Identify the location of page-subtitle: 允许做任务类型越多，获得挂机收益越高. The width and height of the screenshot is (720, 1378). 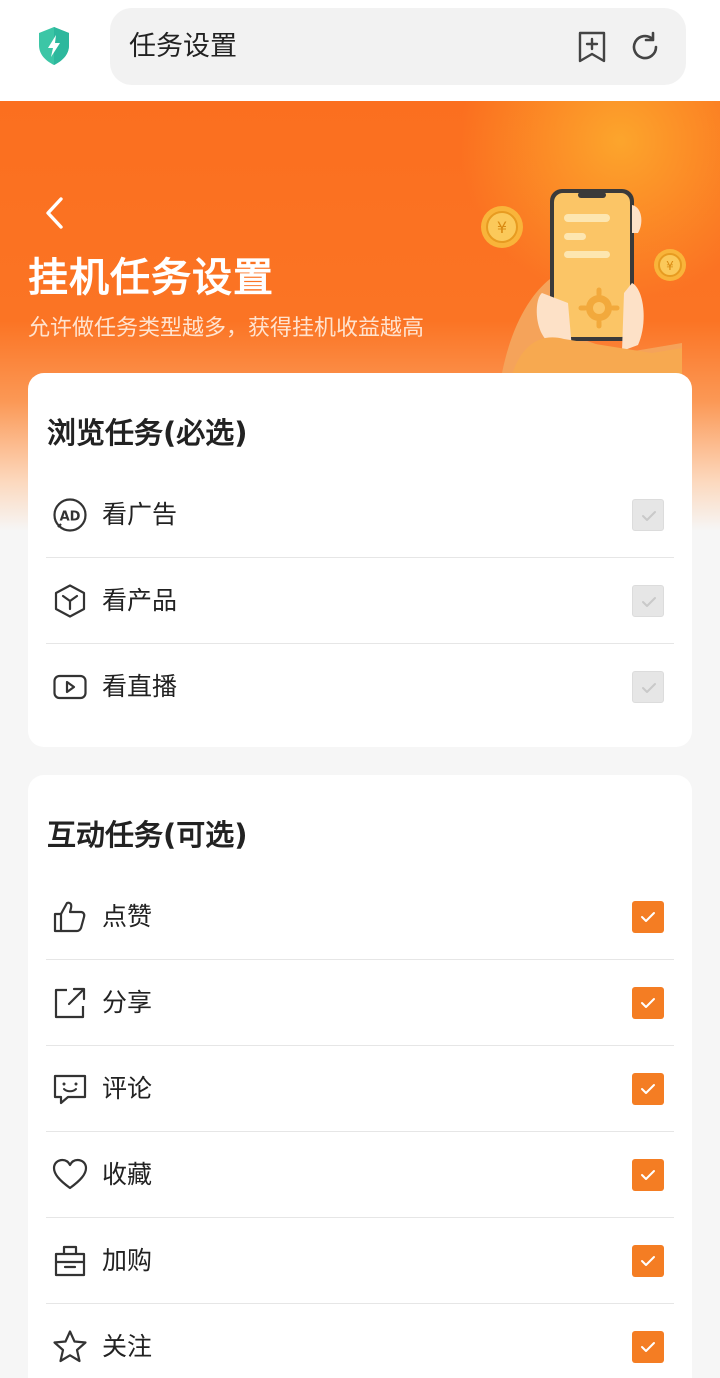
(226, 328).